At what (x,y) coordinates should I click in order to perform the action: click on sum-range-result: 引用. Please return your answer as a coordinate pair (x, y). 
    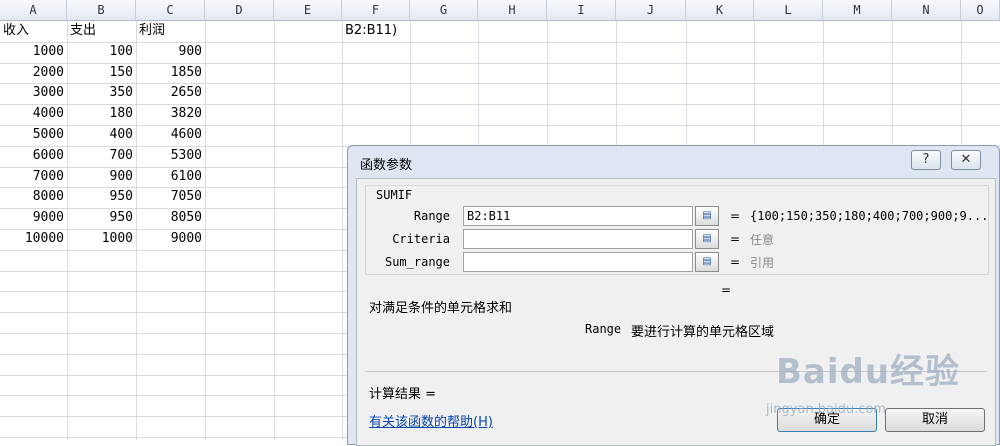
    Looking at the image, I should click on (762, 263).